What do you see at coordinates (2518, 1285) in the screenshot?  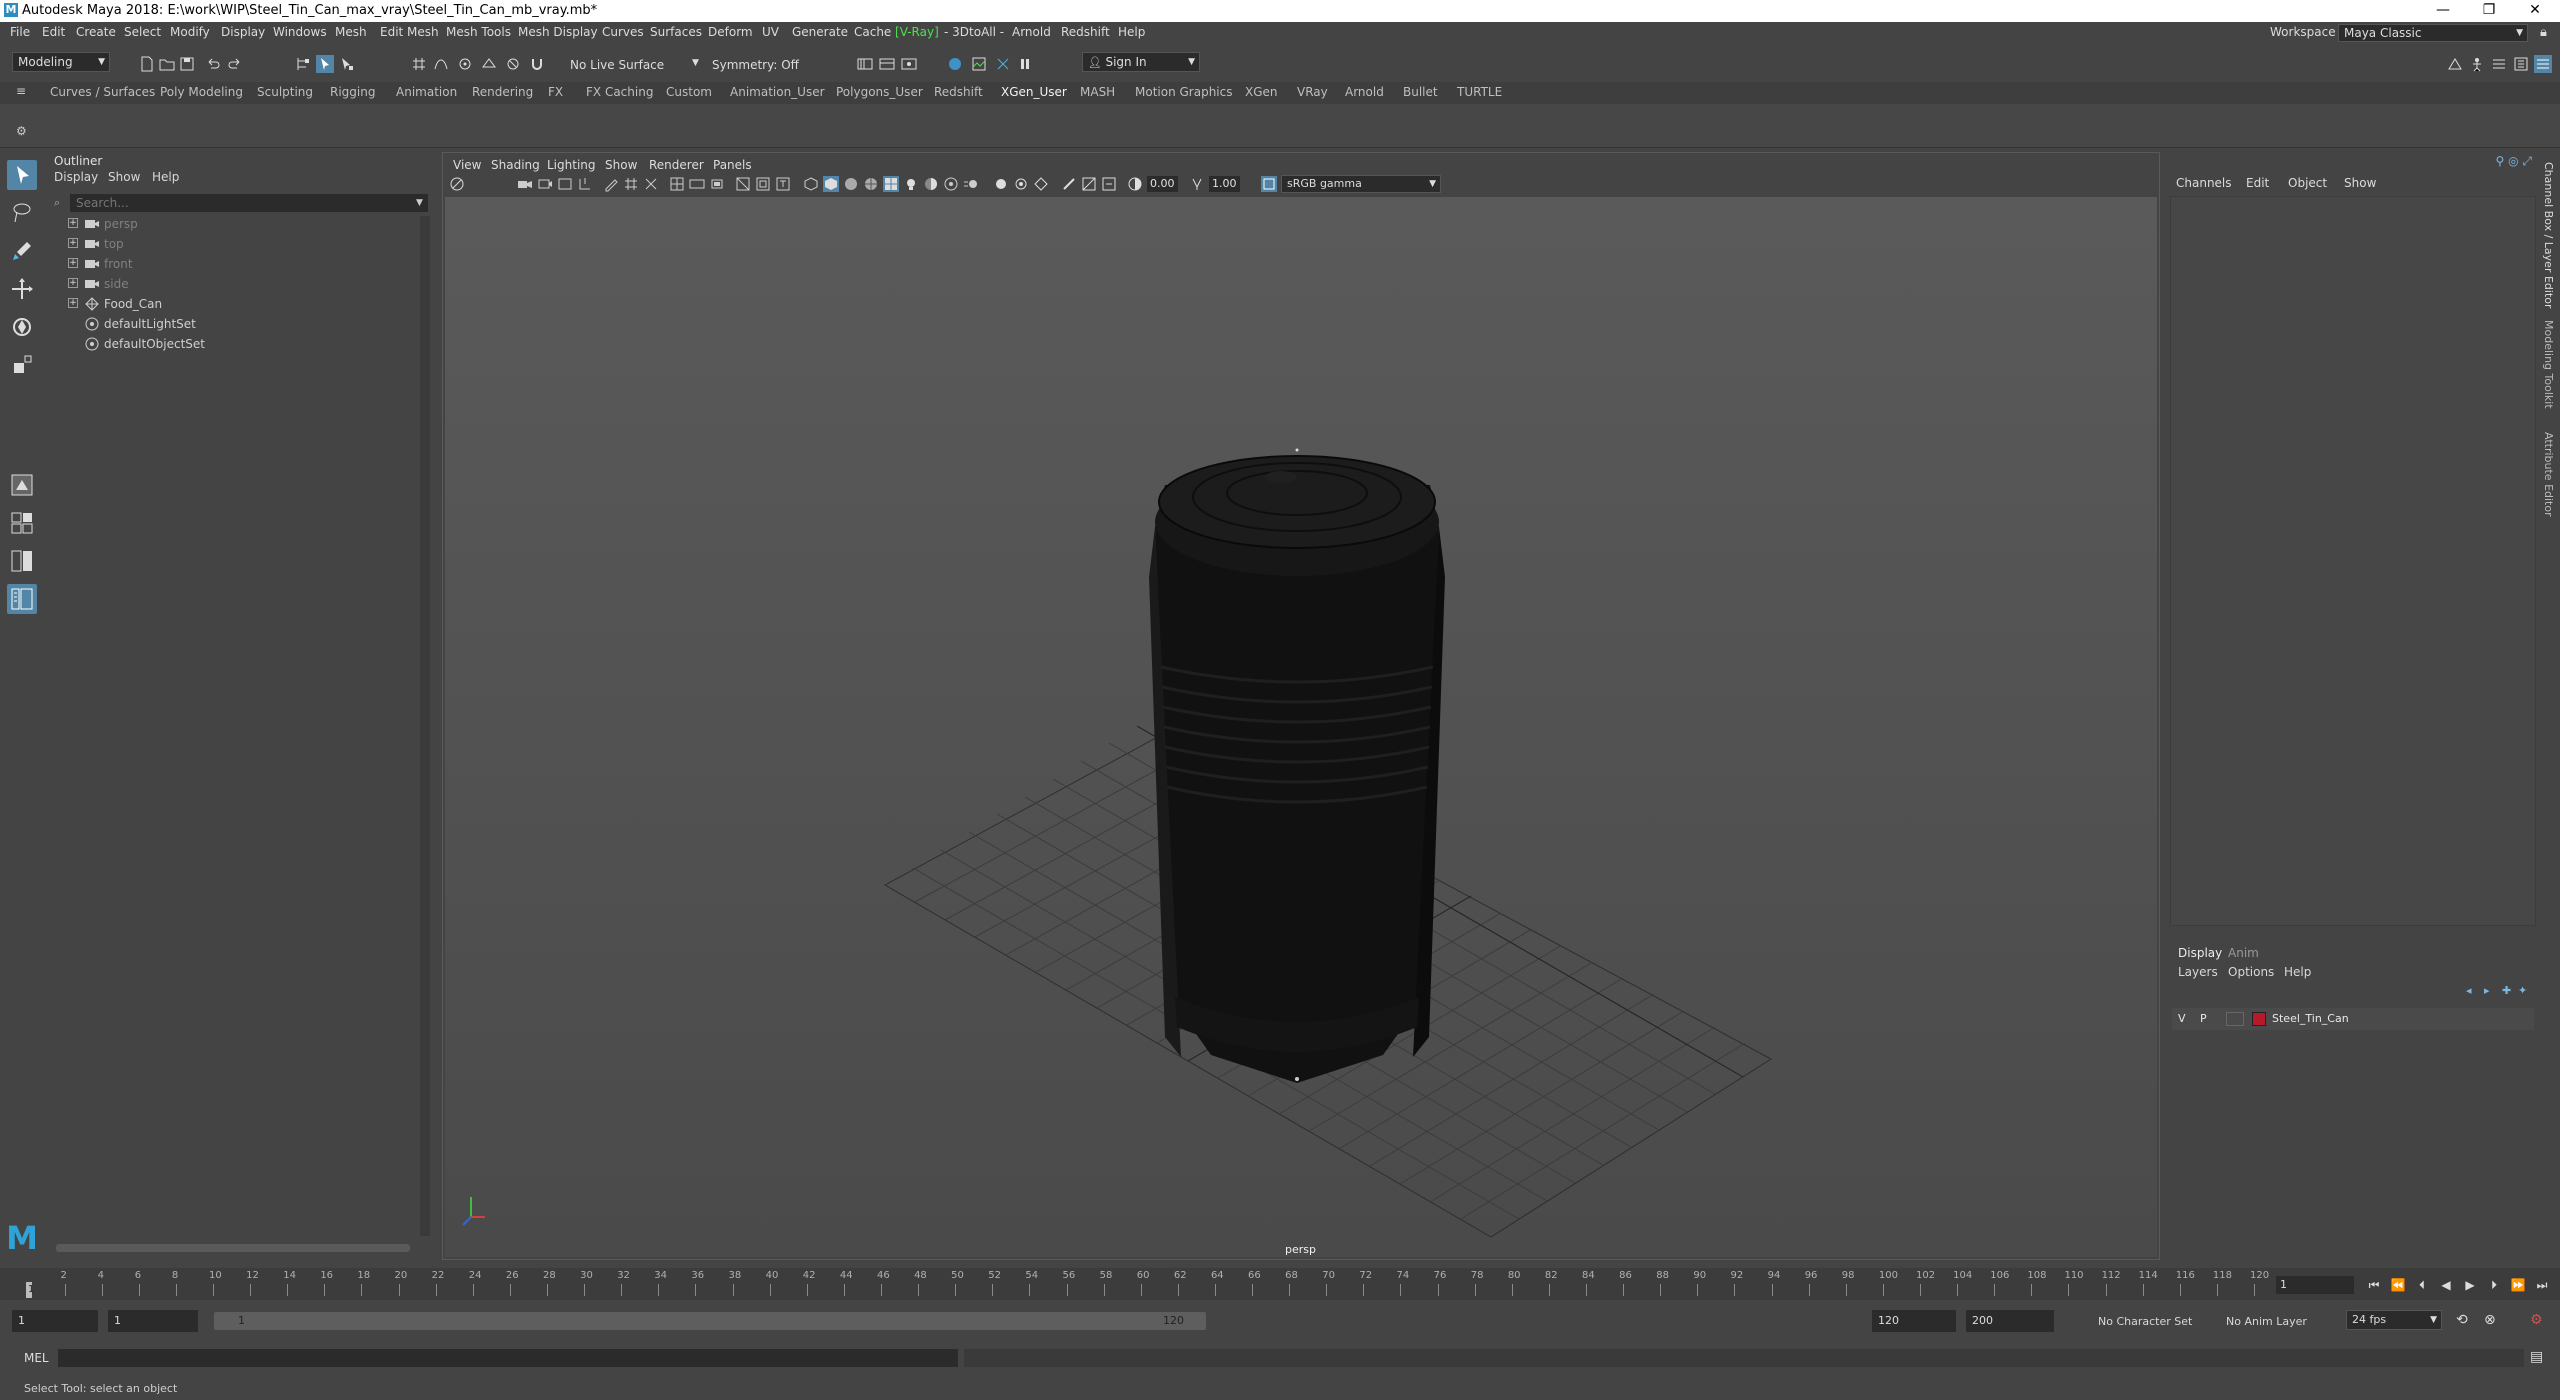 I see `step-forward-key-icon: ⏩` at bounding box center [2518, 1285].